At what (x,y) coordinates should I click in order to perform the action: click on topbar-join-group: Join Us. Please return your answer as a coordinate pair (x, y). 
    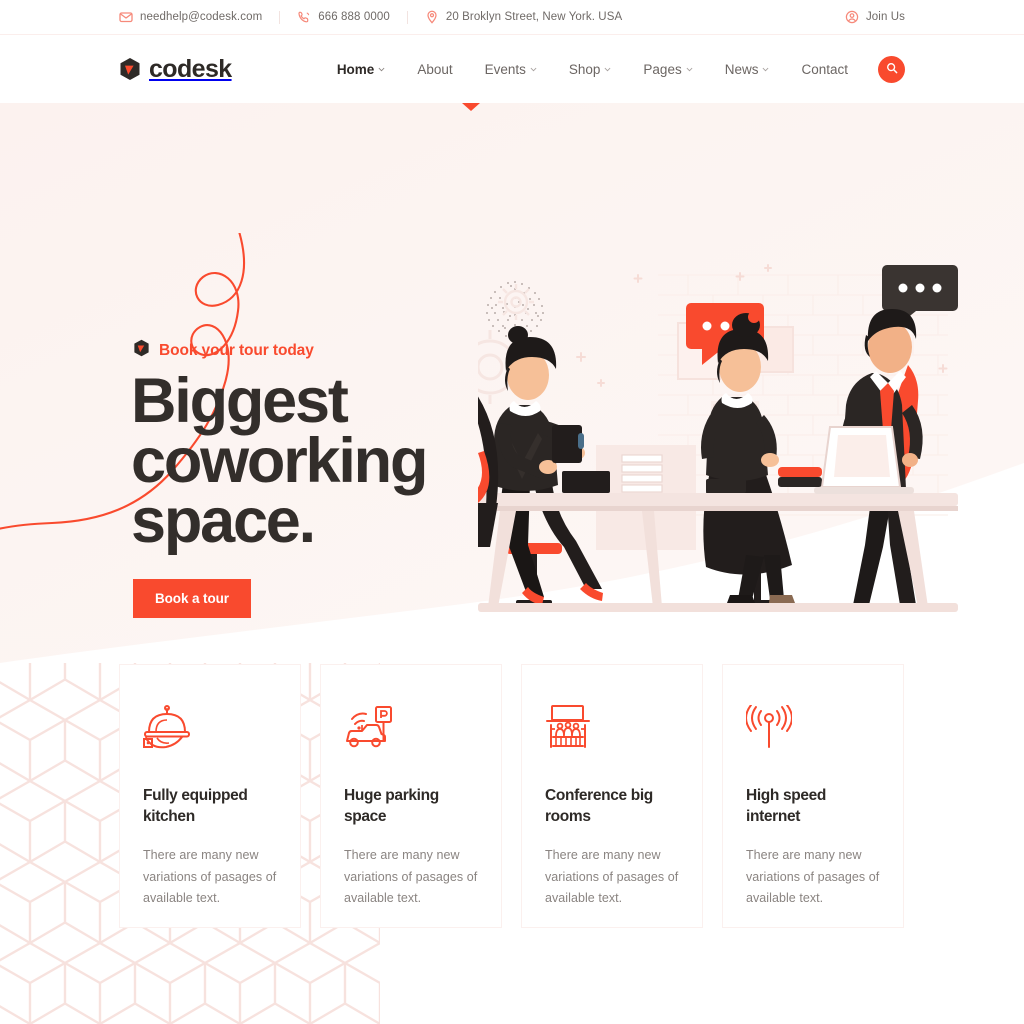
    Looking at the image, I should click on (875, 17).